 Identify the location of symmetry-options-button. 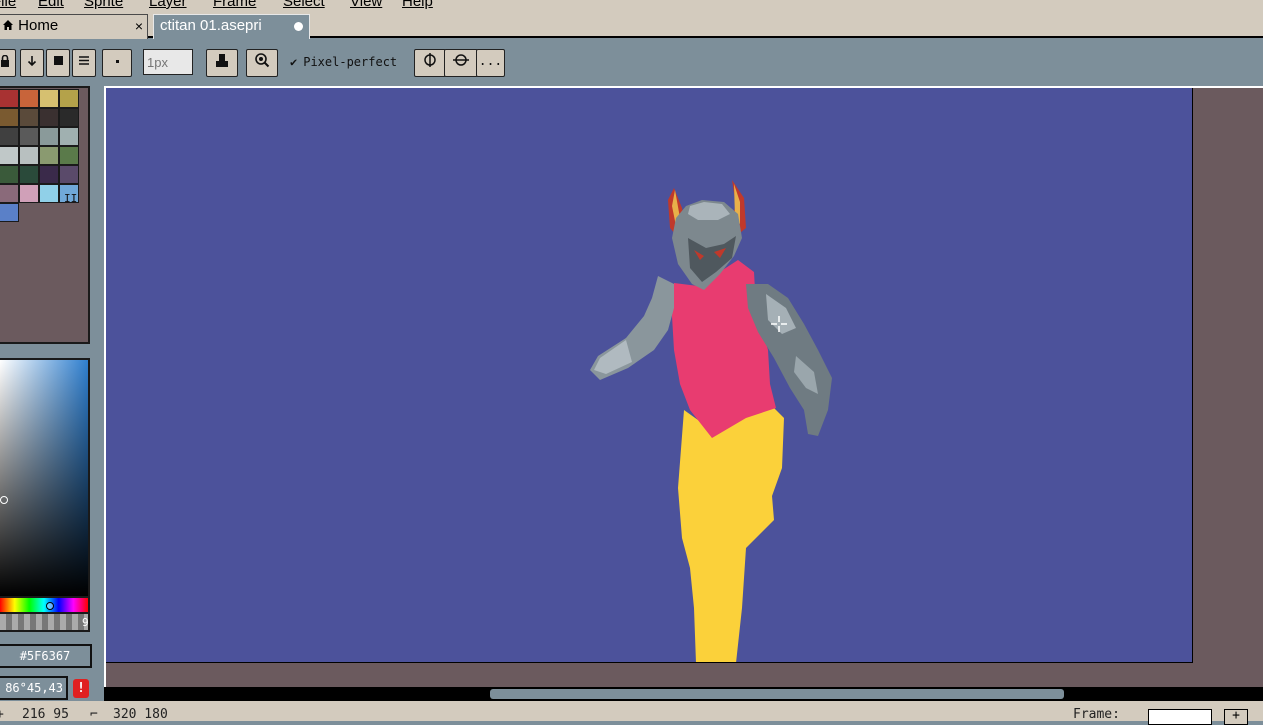
(461, 63).